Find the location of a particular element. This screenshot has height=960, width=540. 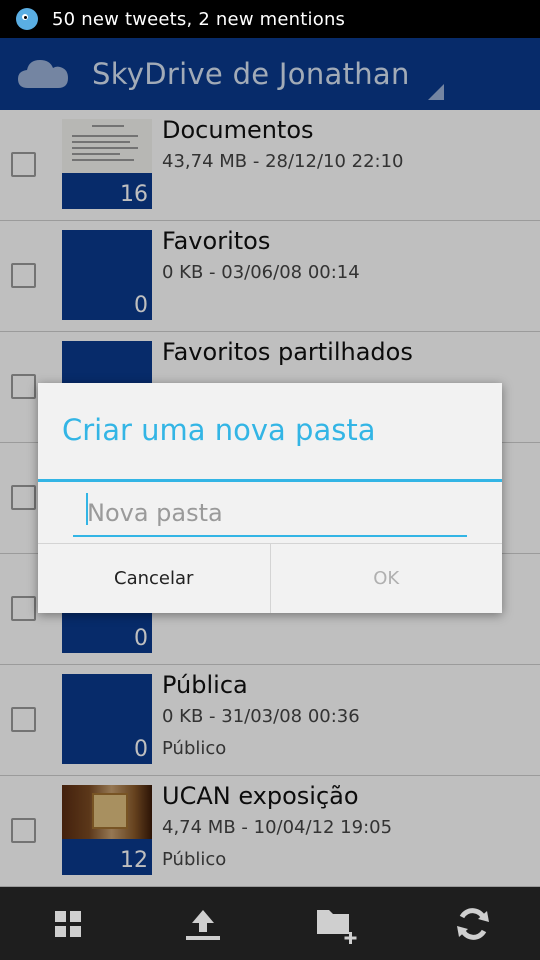

refresh-icon is located at coordinates (472, 923).